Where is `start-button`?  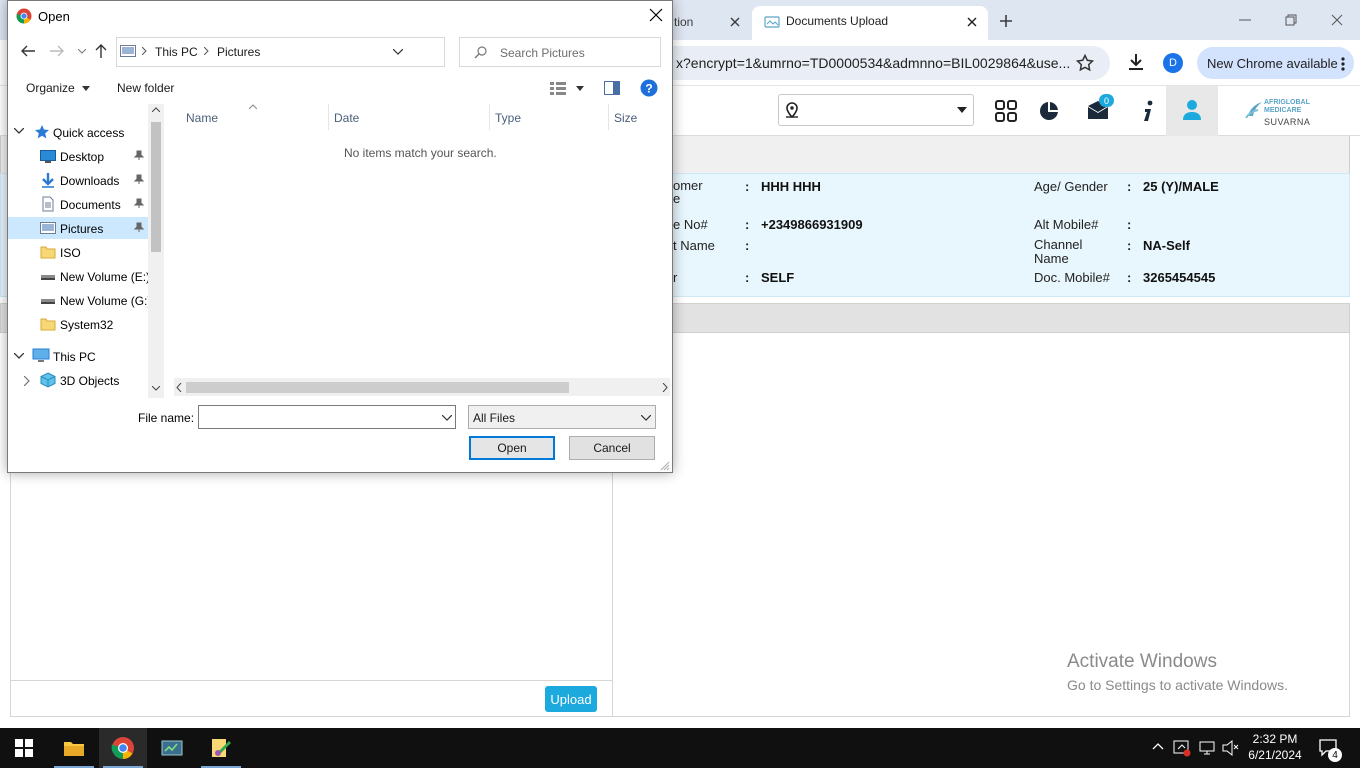
start-button is located at coordinates (24, 748).